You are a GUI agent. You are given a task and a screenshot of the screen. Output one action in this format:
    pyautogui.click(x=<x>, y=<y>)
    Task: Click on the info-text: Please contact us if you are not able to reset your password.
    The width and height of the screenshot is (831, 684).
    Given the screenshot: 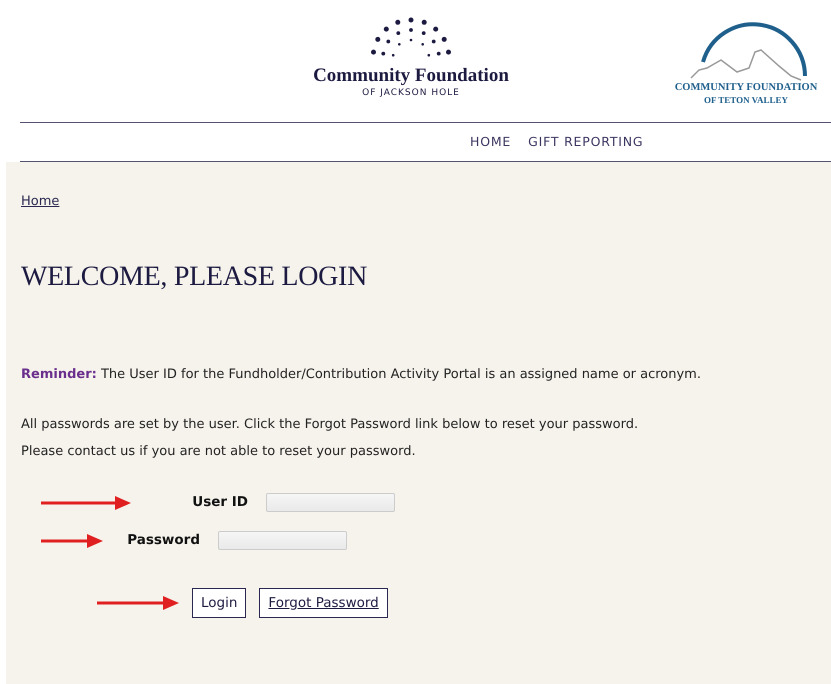 What is the action you would take?
    pyautogui.click(x=219, y=452)
    